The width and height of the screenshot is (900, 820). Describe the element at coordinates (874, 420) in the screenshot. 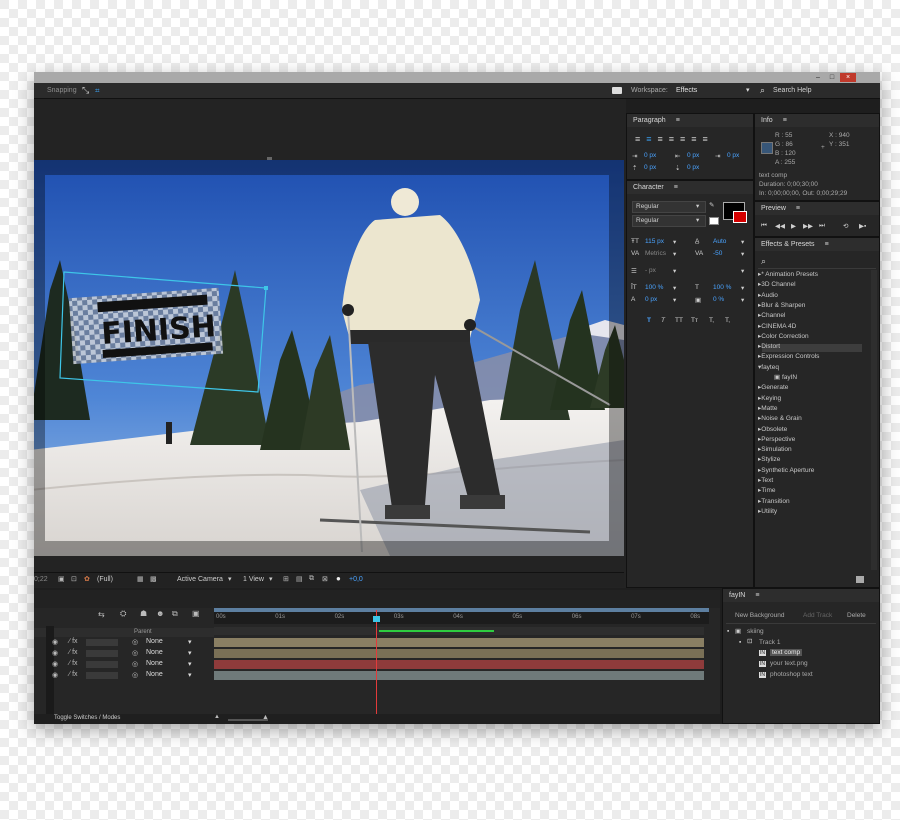

I see `scrollbar` at that location.